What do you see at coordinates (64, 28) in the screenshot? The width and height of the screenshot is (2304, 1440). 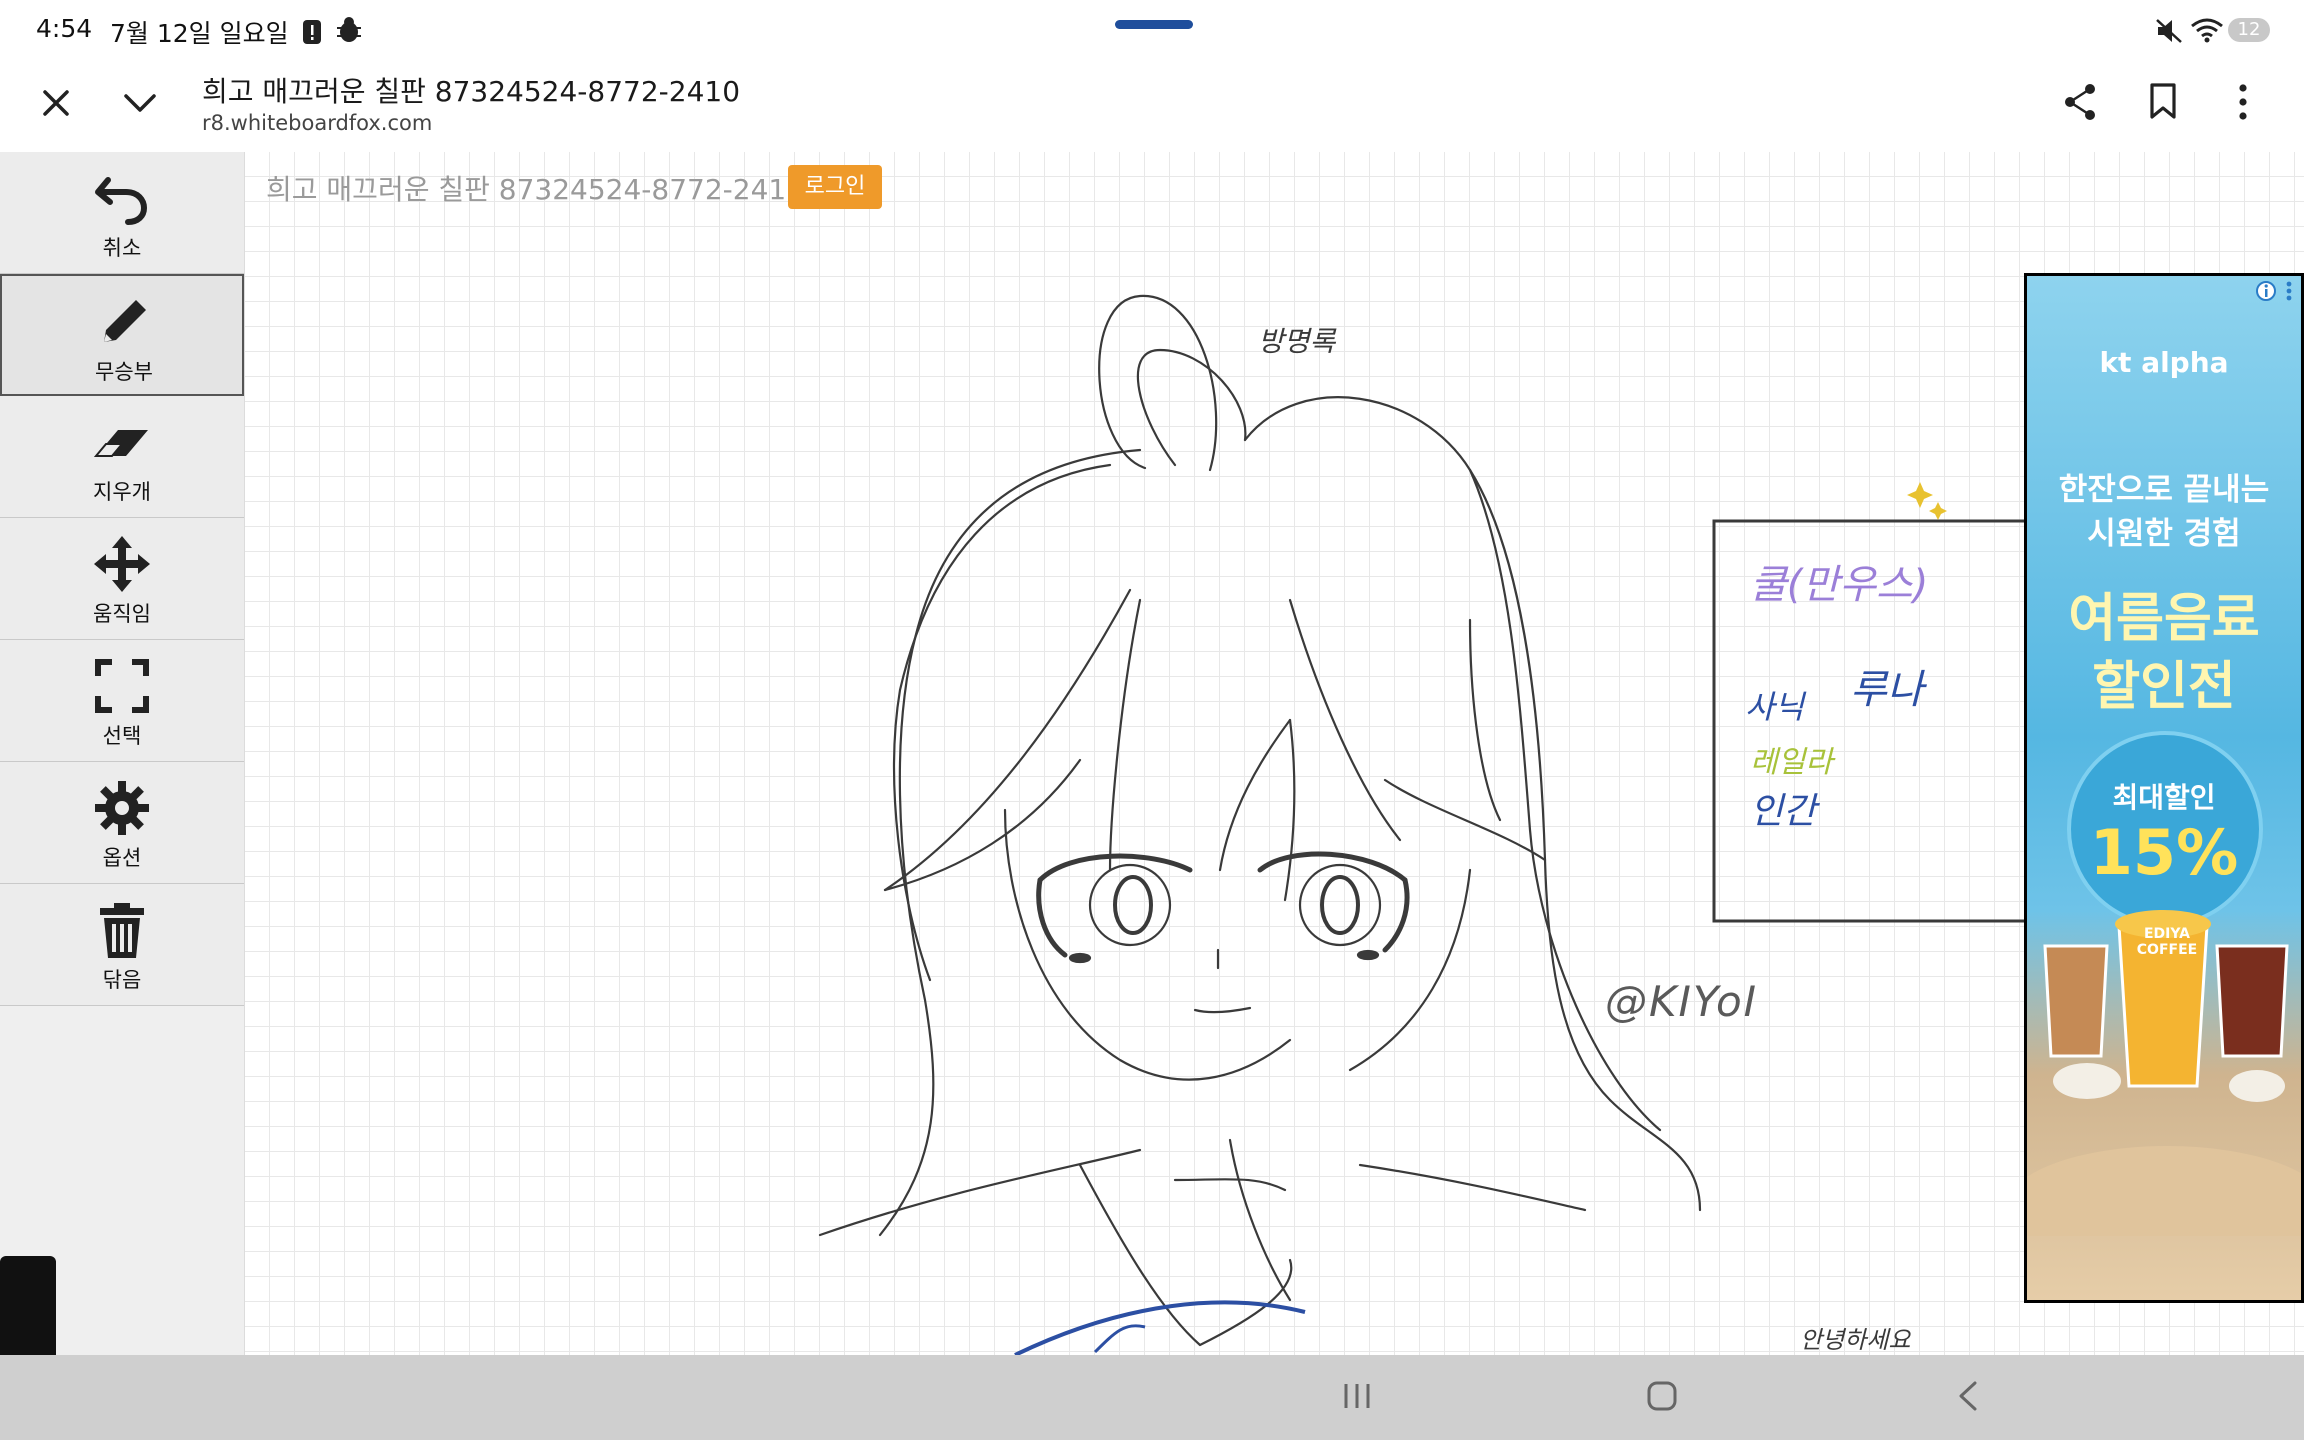 I see `status-time: 4:54` at bounding box center [64, 28].